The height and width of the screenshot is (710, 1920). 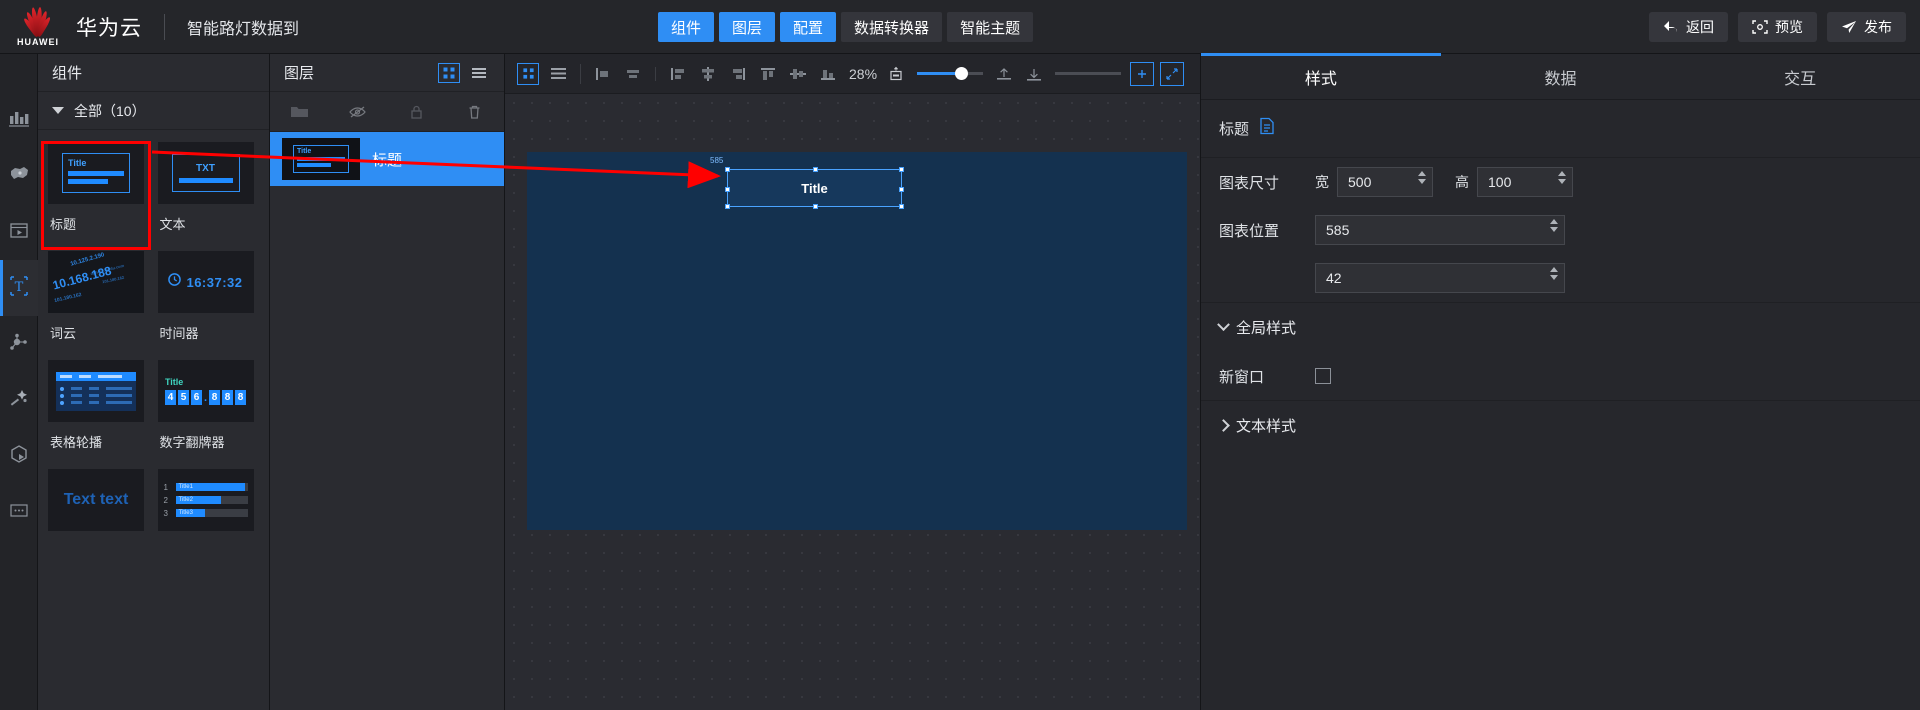 I want to click on back-button: 返回, so click(x=1688, y=27).